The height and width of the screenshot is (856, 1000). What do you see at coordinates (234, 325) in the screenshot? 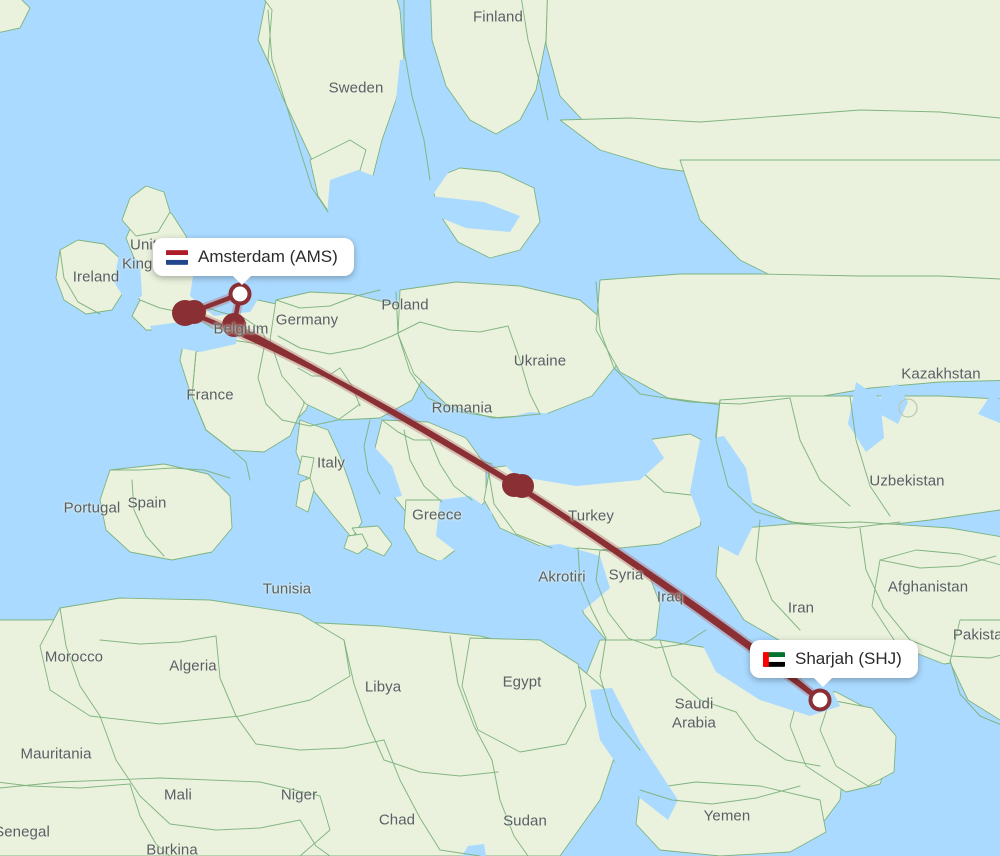
I see `waypoint-brussels` at bounding box center [234, 325].